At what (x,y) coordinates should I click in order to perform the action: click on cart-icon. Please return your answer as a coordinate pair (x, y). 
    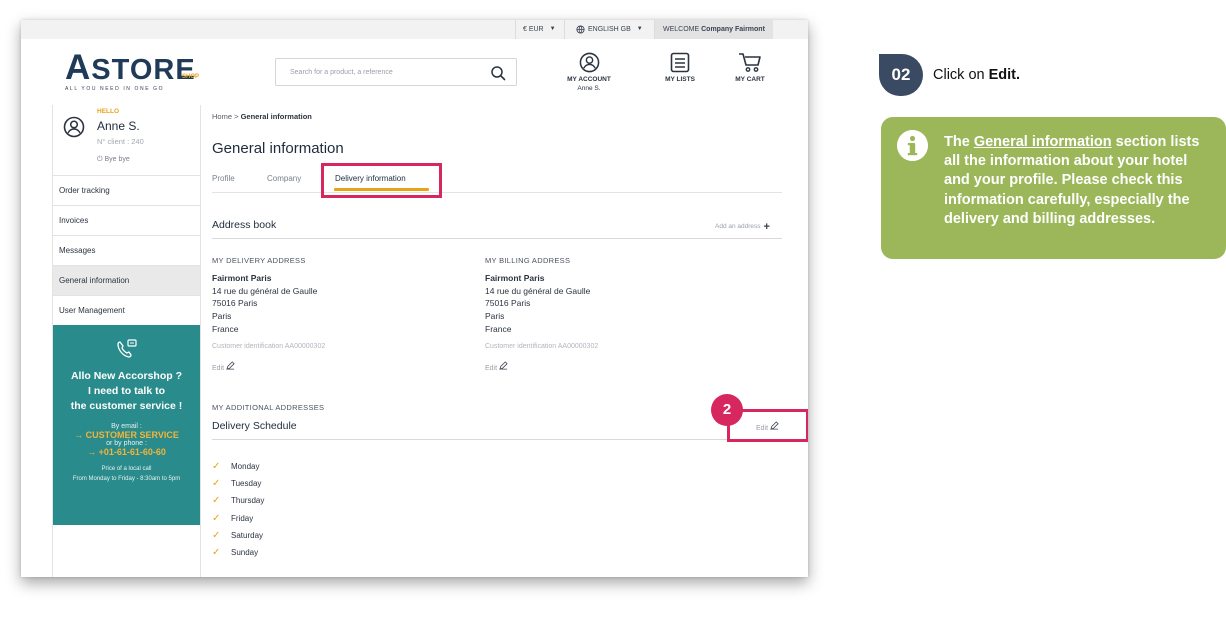
    Looking at the image, I should click on (750, 62).